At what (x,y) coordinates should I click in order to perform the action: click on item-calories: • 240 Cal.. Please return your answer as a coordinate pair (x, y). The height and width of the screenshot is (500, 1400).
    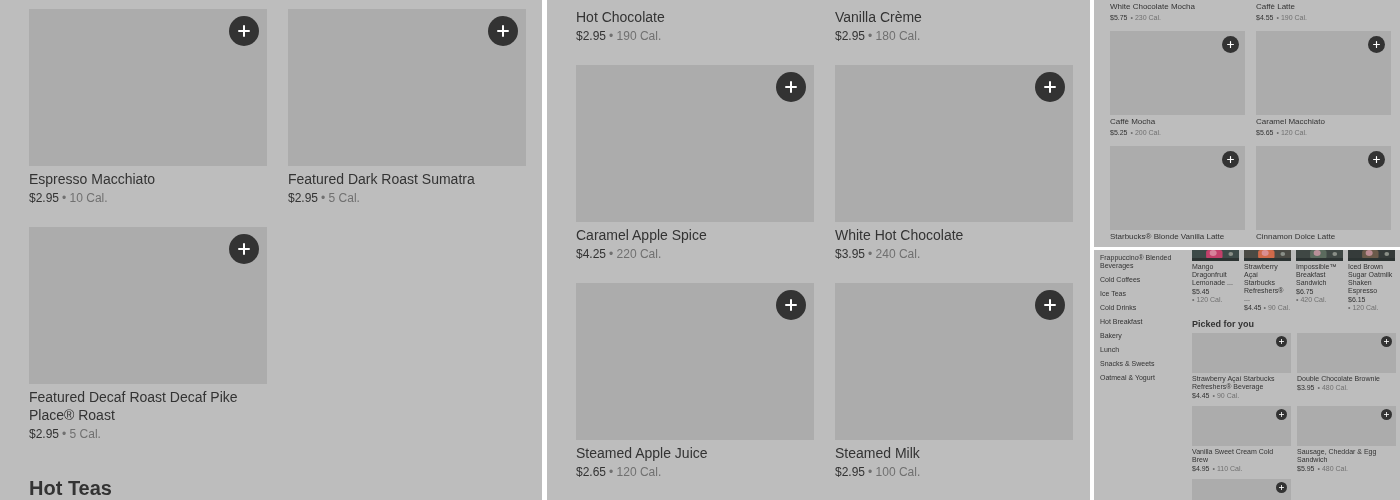
    Looking at the image, I should click on (894, 254).